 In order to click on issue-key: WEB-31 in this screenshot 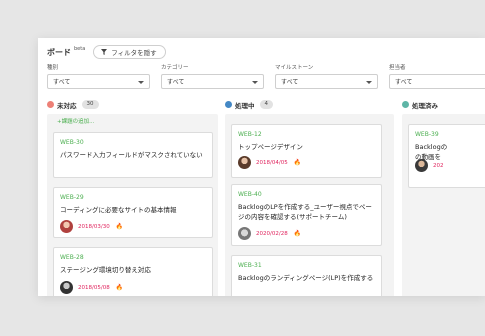, I will do `click(306, 266)`.